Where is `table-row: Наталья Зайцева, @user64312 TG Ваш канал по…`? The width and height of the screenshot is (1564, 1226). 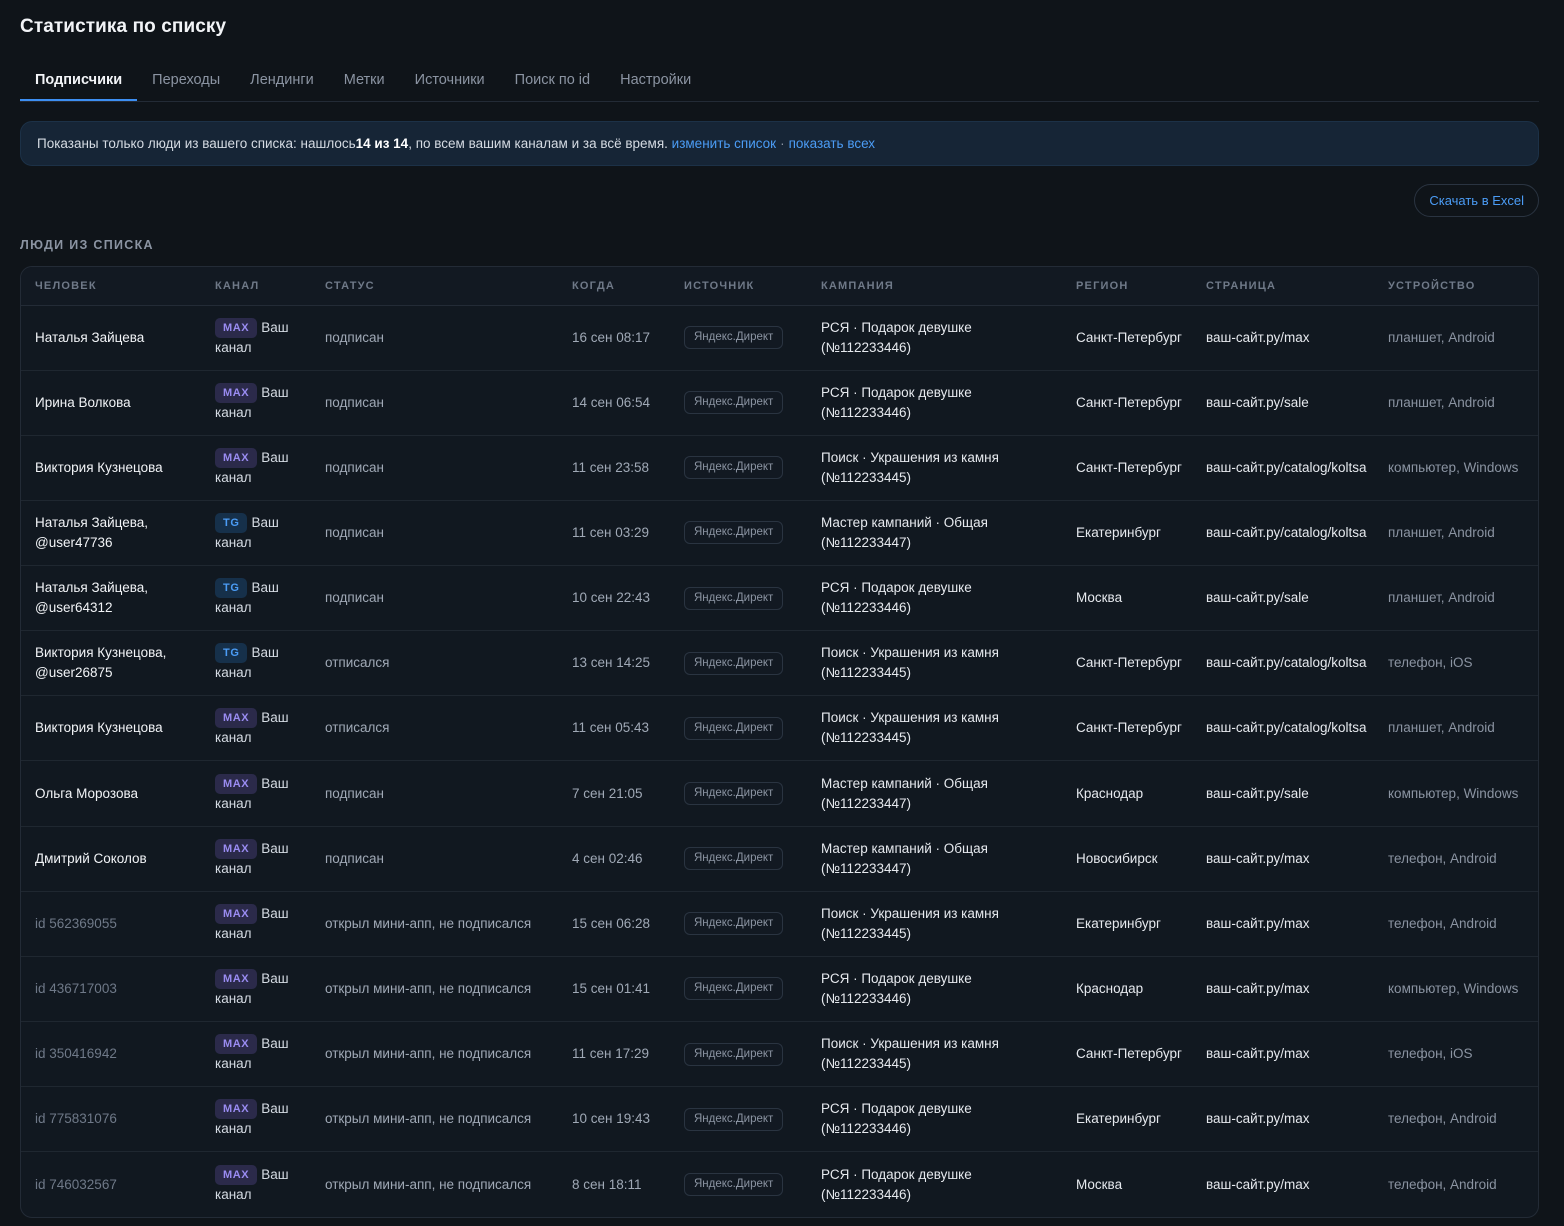 table-row: Наталья Зайцева, @user64312 TG Ваш канал по… is located at coordinates (779, 598).